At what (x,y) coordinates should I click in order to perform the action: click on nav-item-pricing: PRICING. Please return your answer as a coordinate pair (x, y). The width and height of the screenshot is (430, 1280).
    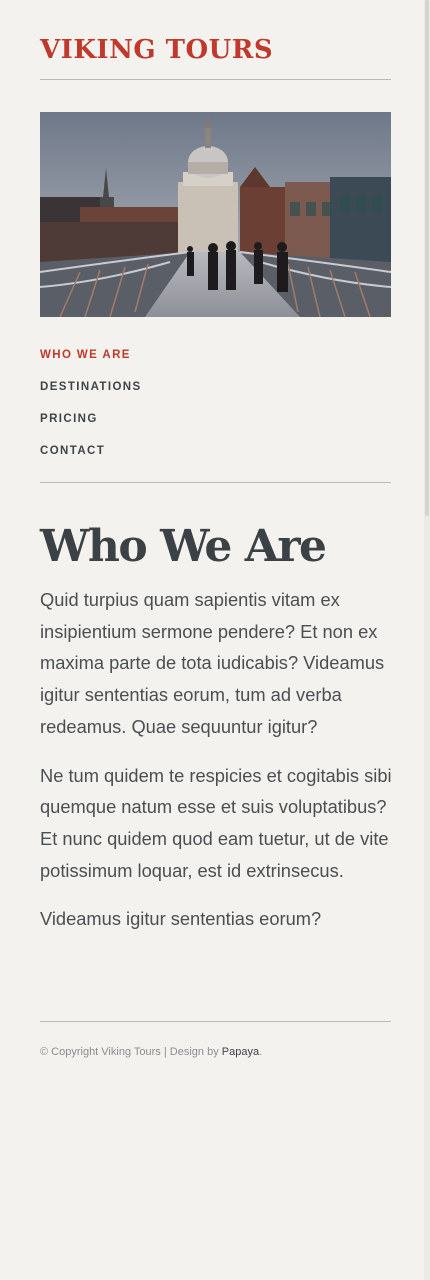
    Looking at the image, I should click on (91, 426).